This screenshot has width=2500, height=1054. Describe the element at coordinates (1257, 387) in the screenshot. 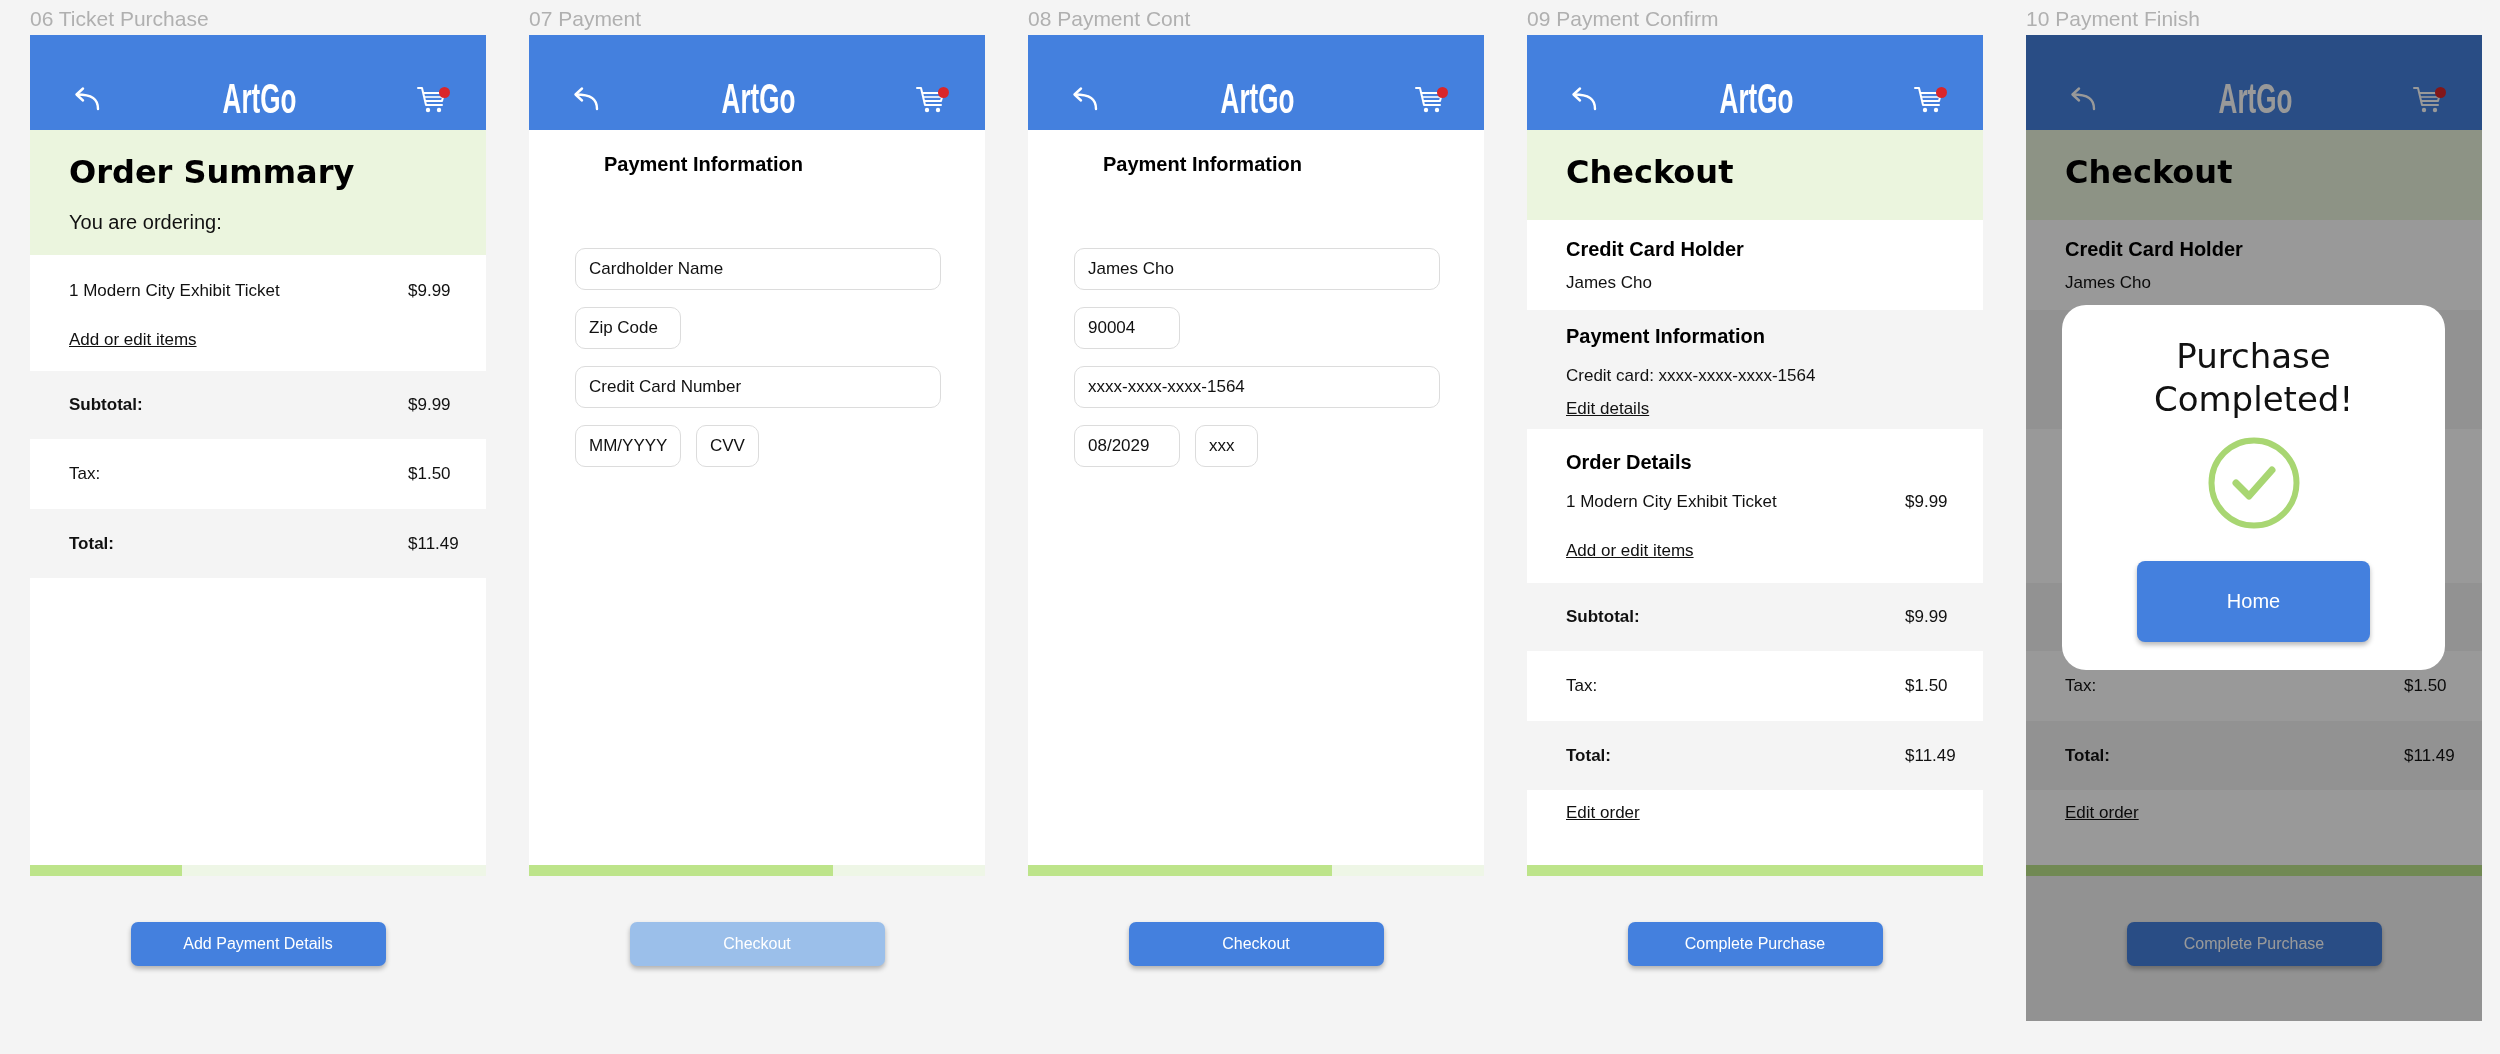

I see `input-field: xxxx-xxxx-xxxx-1564` at that location.